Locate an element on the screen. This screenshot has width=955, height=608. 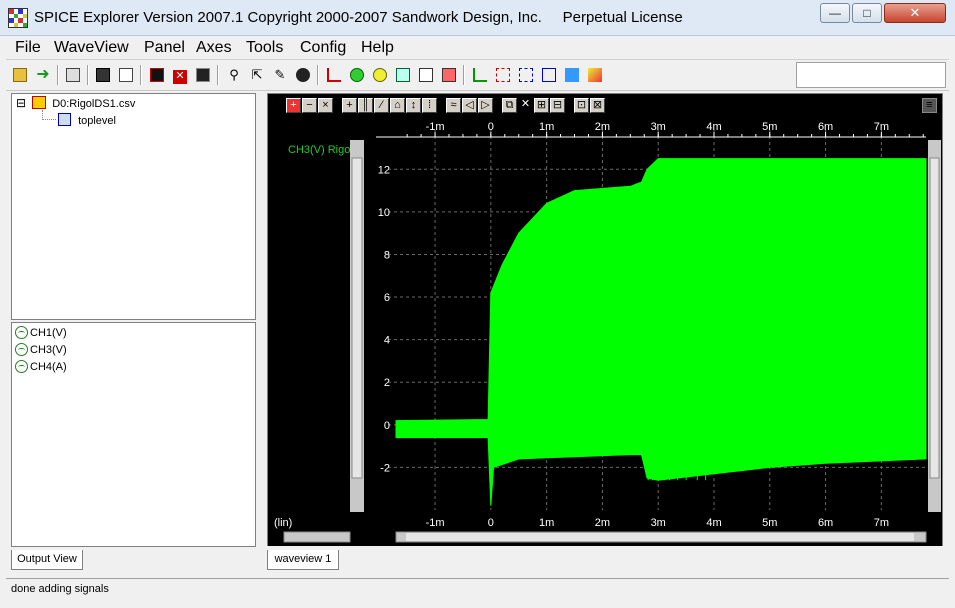
y-tick-label: 2 is located at coordinates (387, 383).